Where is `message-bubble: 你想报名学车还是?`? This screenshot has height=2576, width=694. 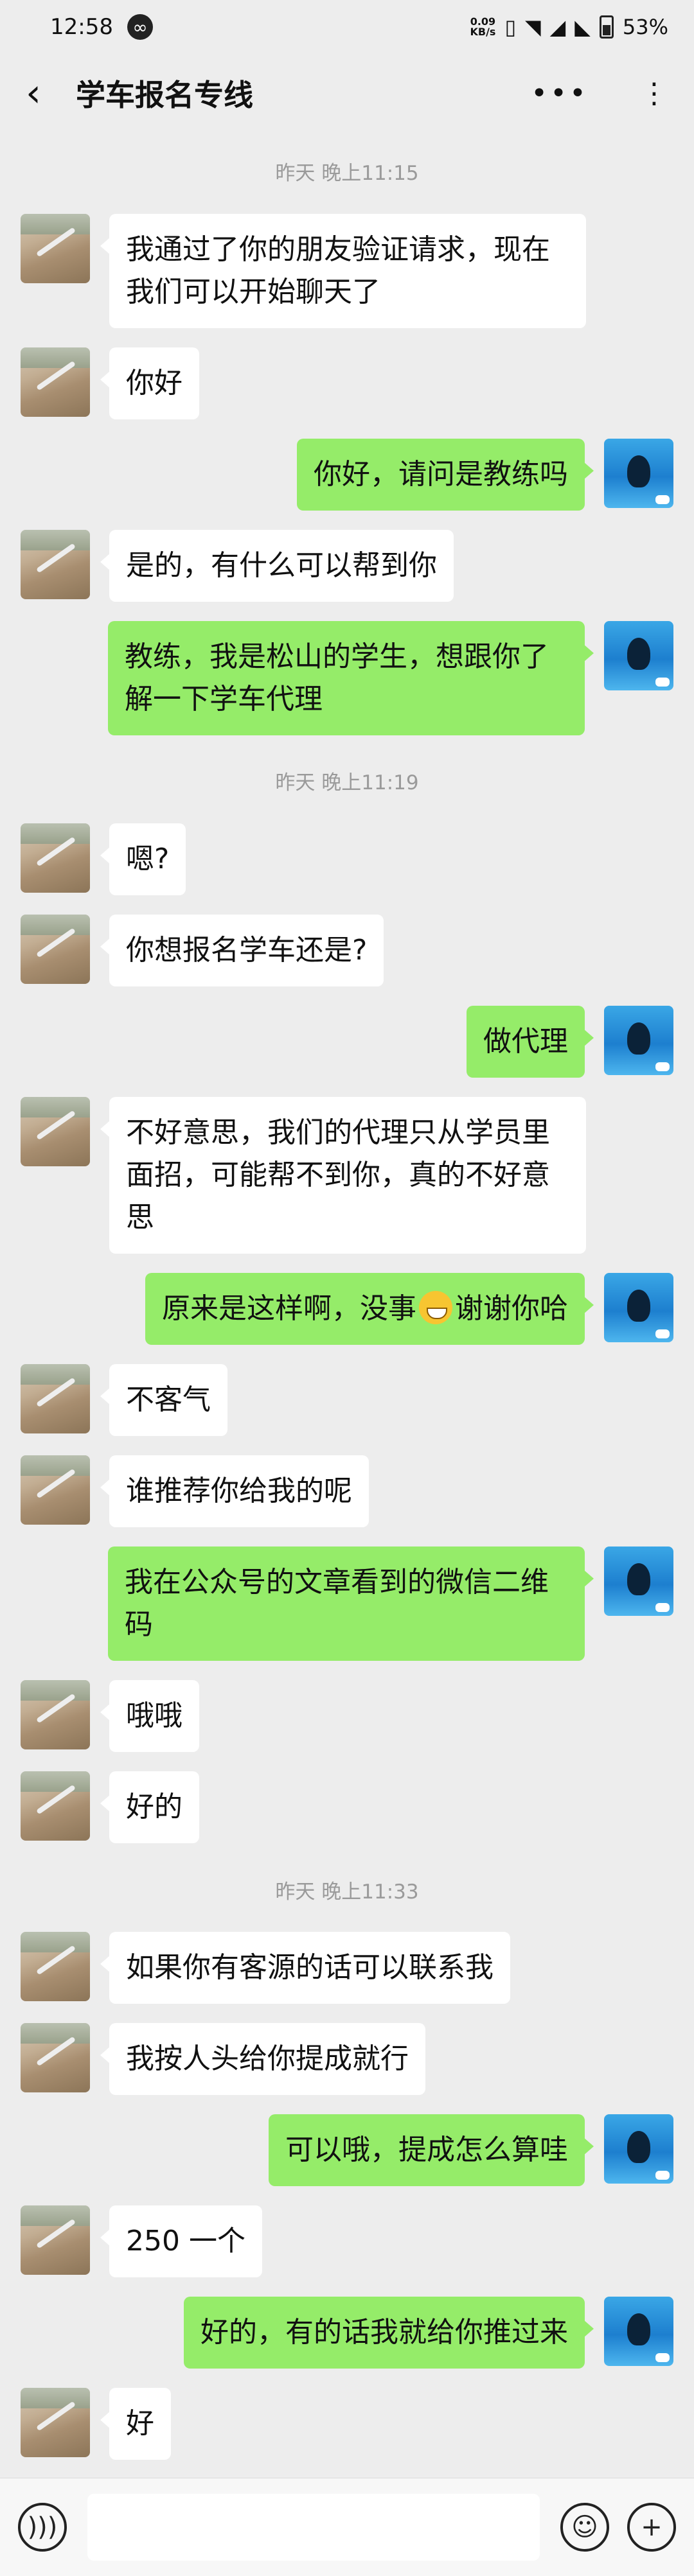 message-bubble: 你想报名学车还是? is located at coordinates (242, 950).